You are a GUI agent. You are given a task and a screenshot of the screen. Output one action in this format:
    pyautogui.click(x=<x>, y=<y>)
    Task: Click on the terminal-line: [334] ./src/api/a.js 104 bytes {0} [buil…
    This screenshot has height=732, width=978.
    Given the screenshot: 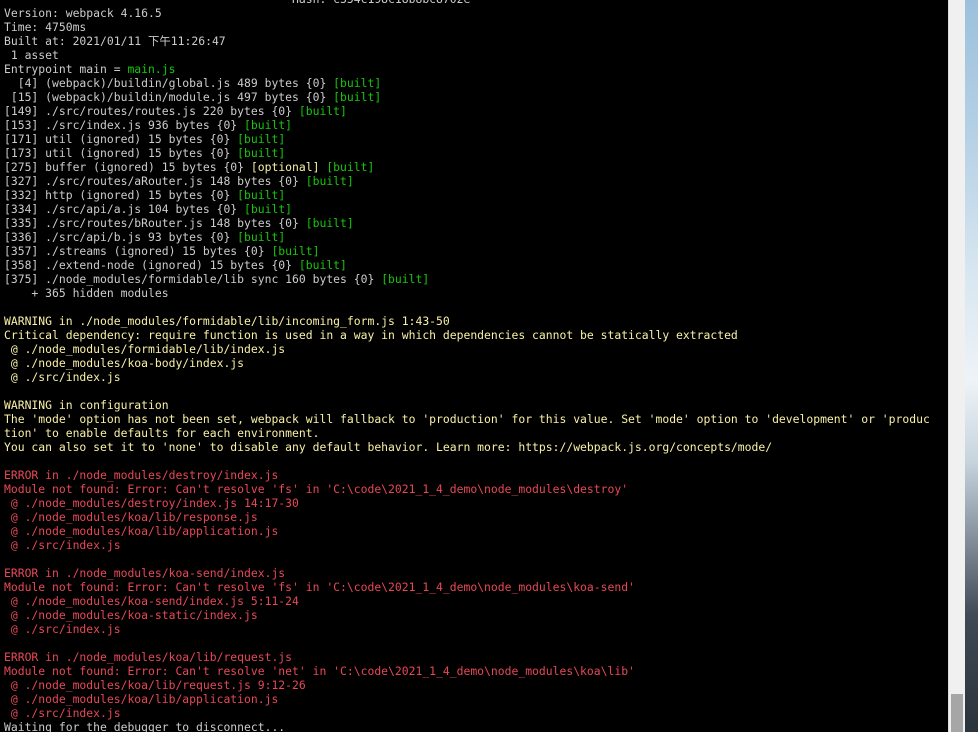 What is the action you would take?
    pyautogui.click(x=476, y=209)
    